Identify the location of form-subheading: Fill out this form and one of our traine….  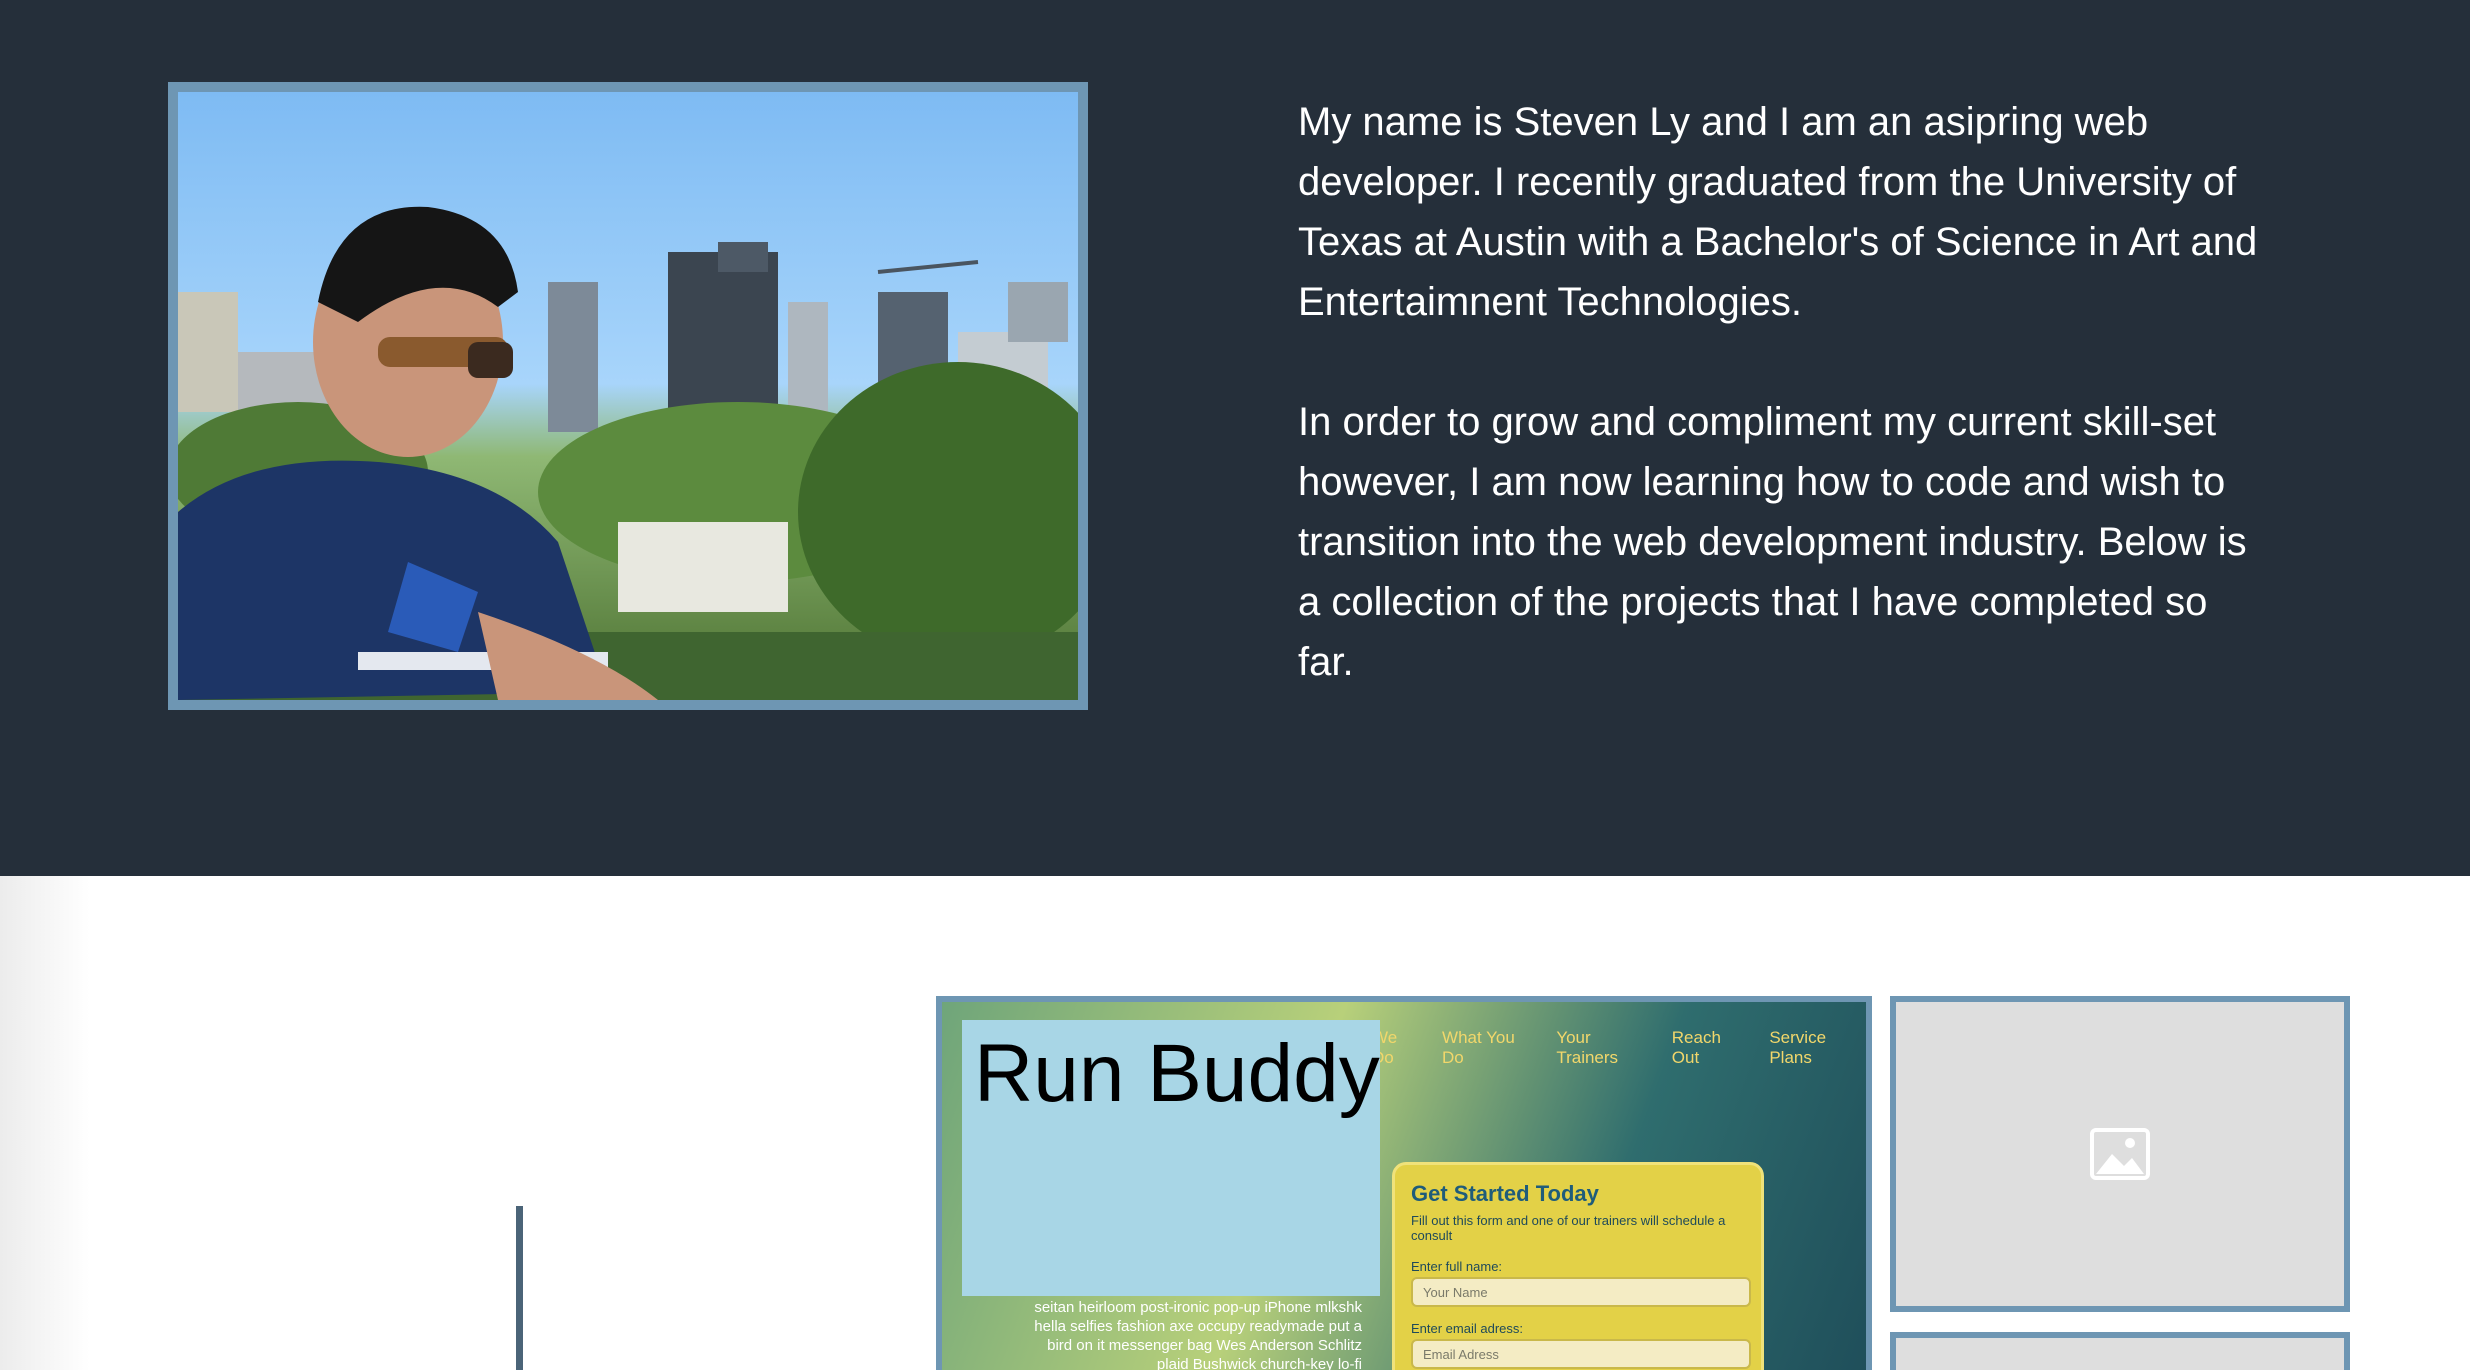
(1568, 1228).